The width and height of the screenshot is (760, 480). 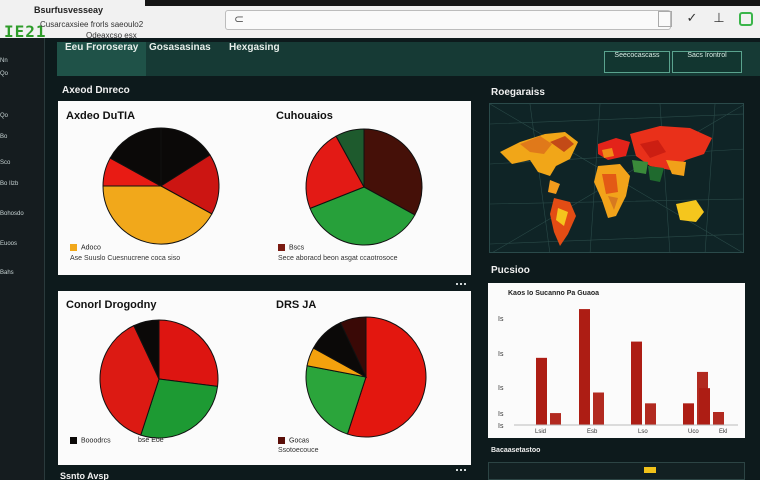 What do you see at coordinates (254, 59) in the screenshot?
I see `tab-reporting: Hexgasing` at bounding box center [254, 59].